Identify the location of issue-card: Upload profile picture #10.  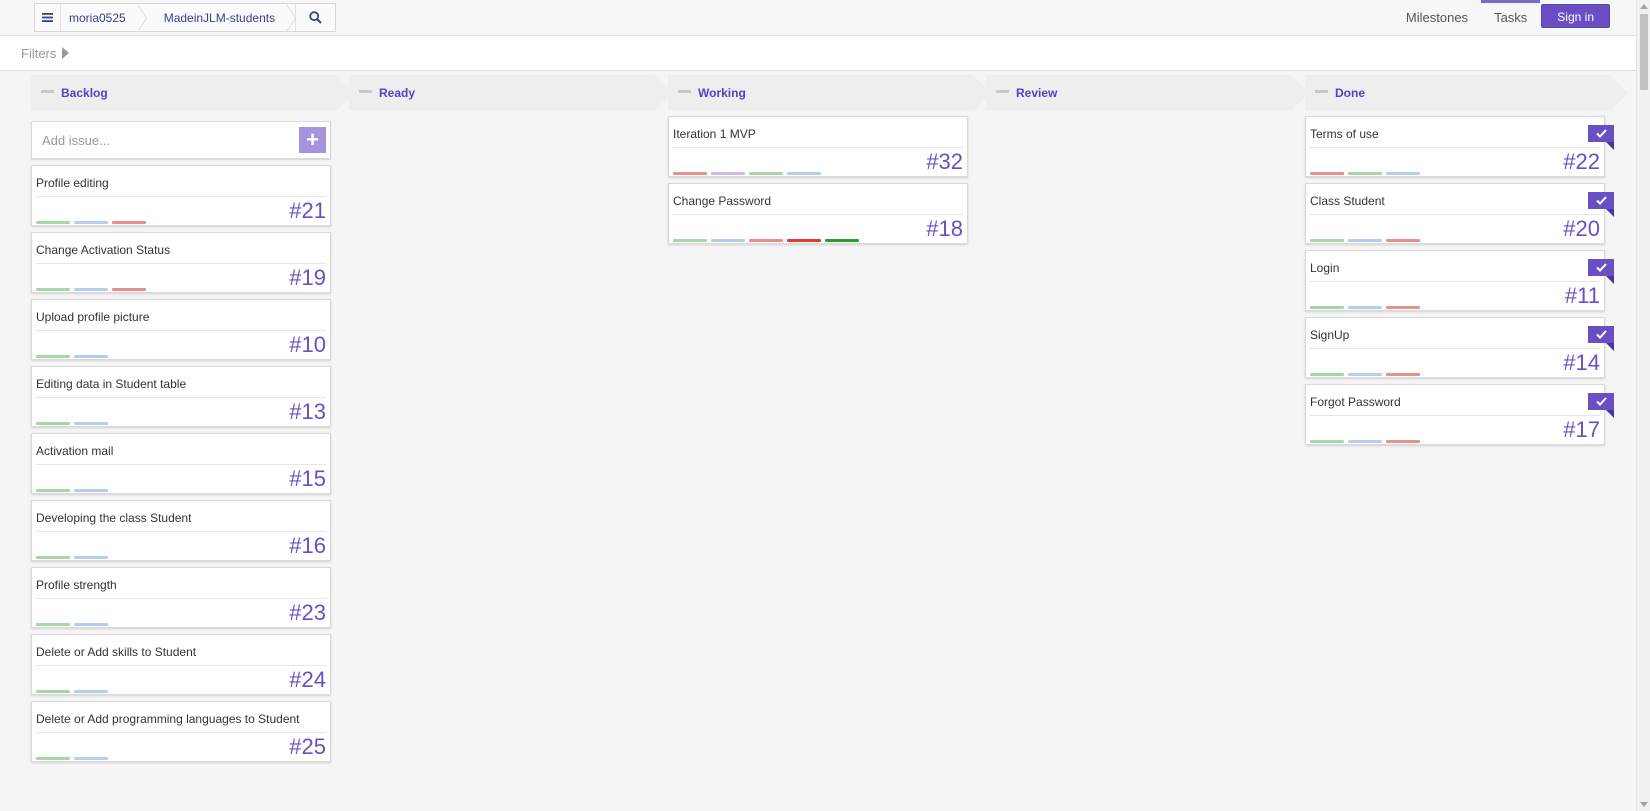
(181, 329).